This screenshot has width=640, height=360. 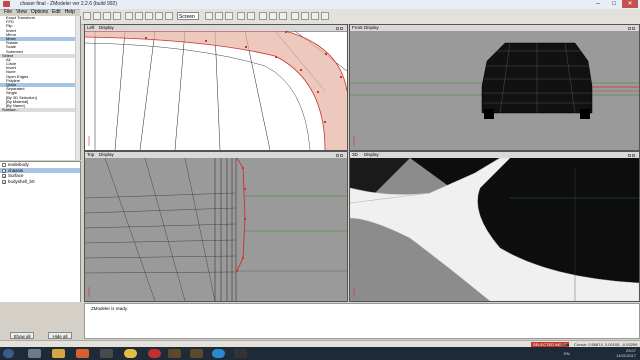 What do you see at coordinates (40, 181) in the screenshot?
I see `layer-row: ✓ bodyshell_b0` at bounding box center [40, 181].